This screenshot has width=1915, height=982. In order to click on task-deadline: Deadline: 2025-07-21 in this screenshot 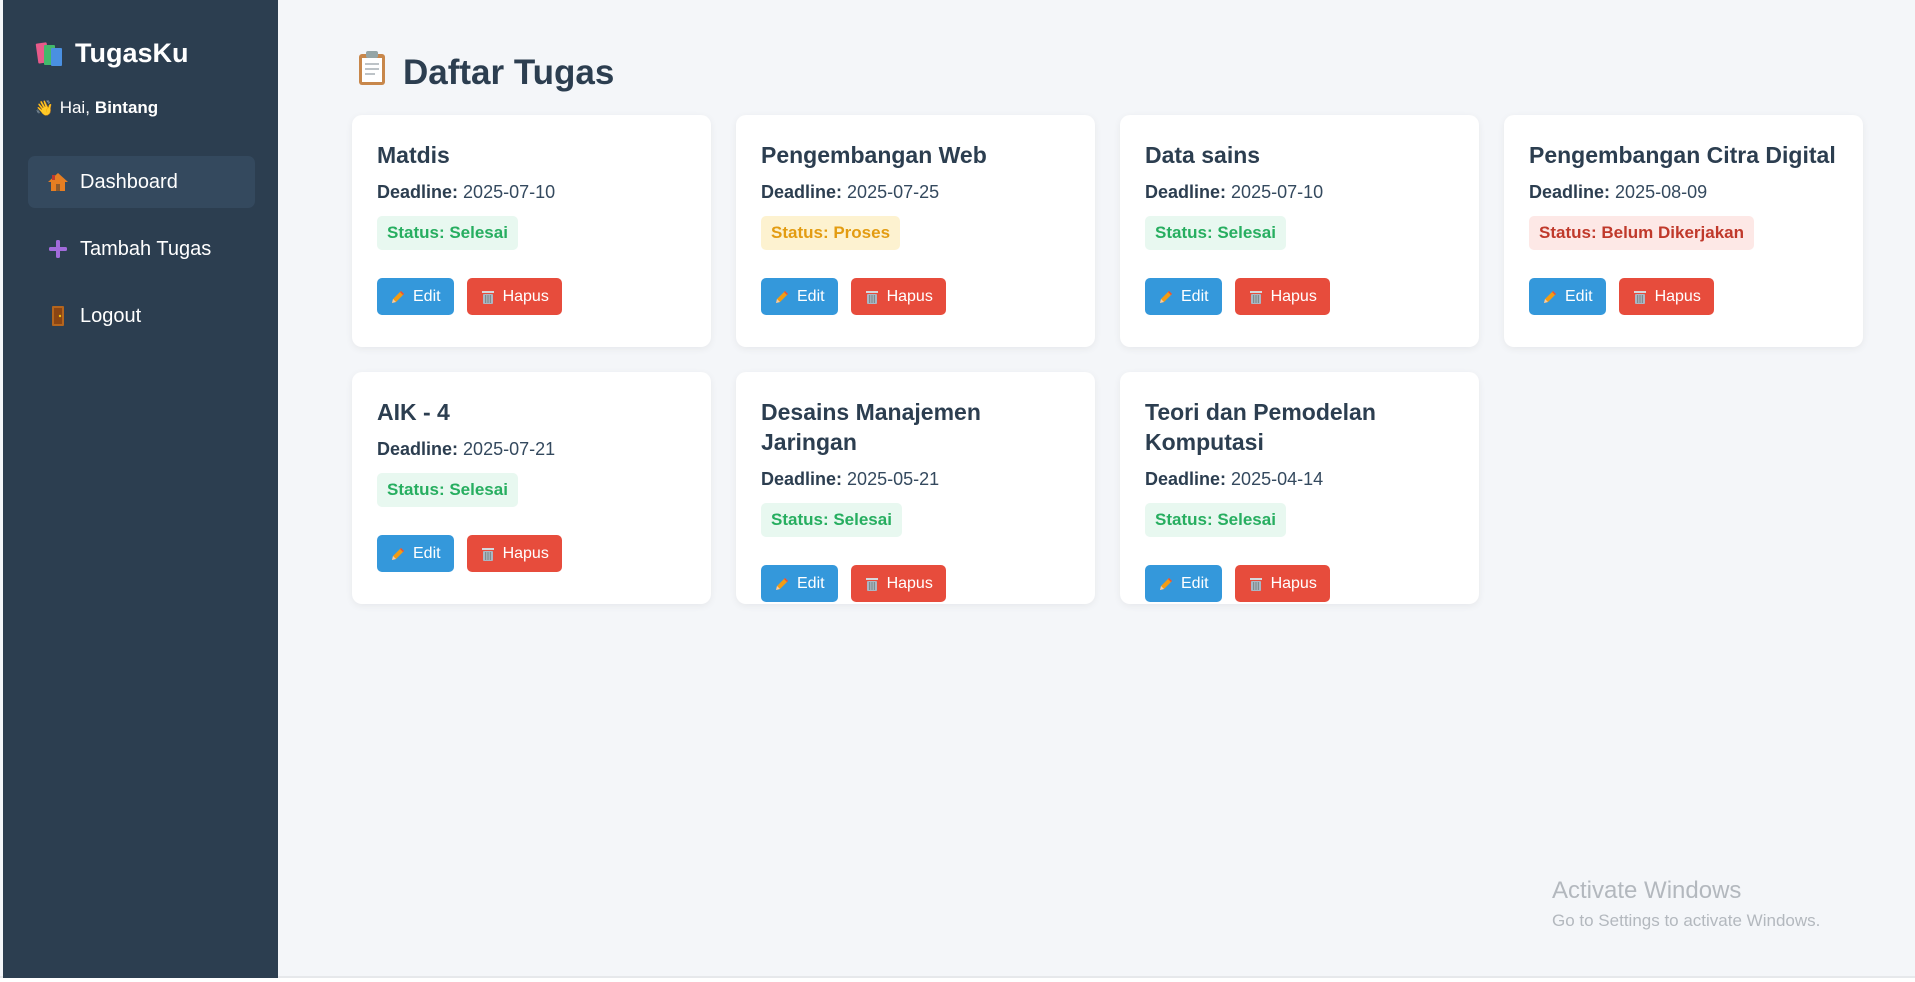, I will do `click(531, 449)`.